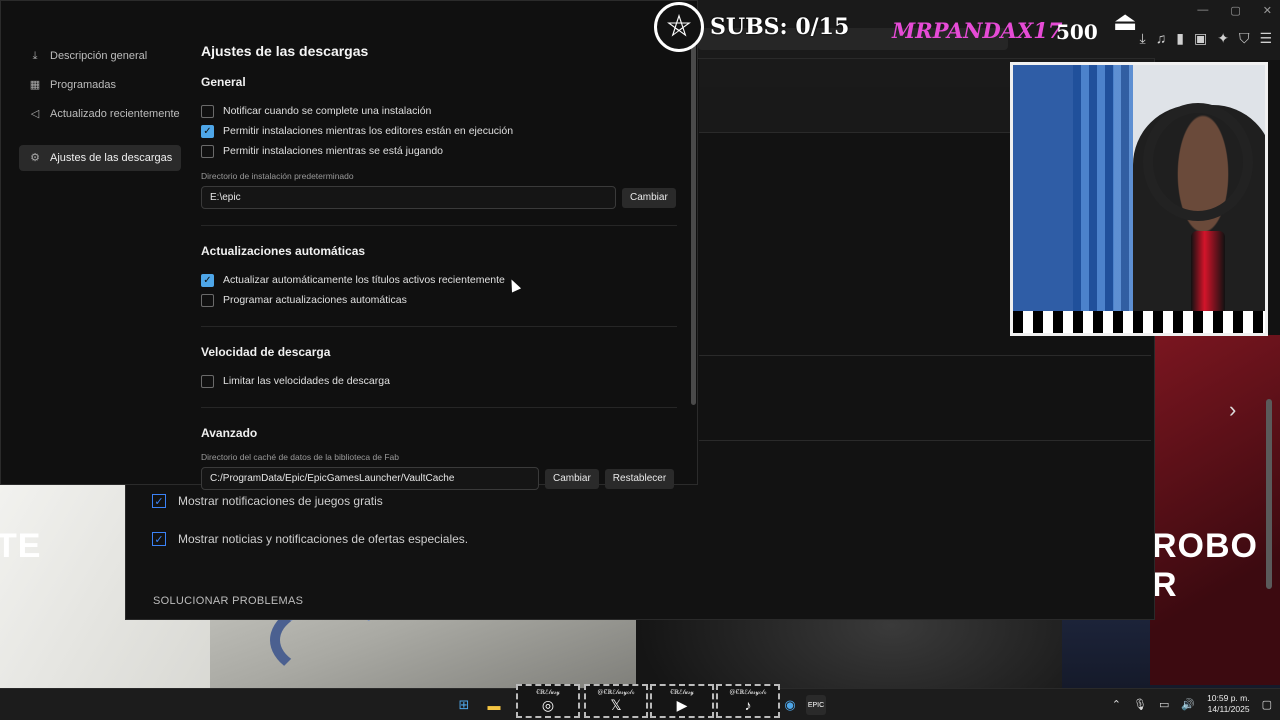 The width and height of the screenshot is (1280, 720). What do you see at coordinates (285, 51) in the screenshot?
I see `page-title: Ajustes de las descargas` at bounding box center [285, 51].